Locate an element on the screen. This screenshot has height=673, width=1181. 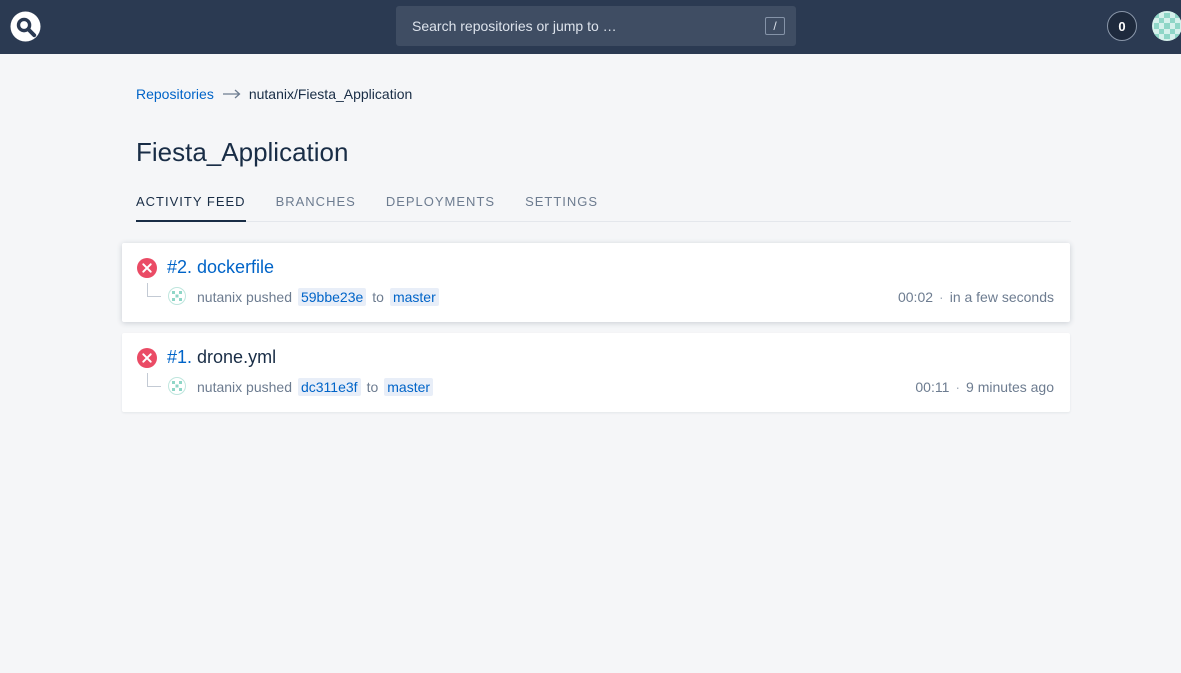
build-timing: 00:11 · 9 minutes ago is located at coordinates (984, 387).